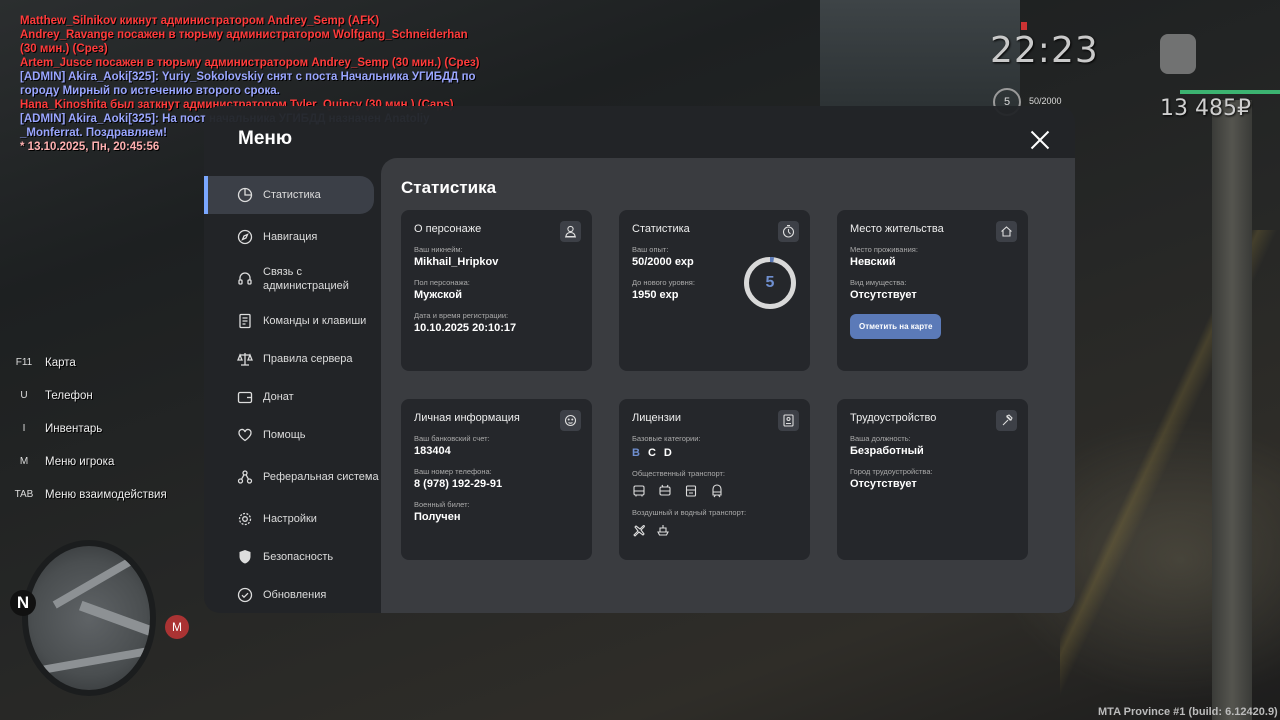 The height and width of the screenshot is (720, 1280). I want to click on keybind-key: U, so click(24, 395).